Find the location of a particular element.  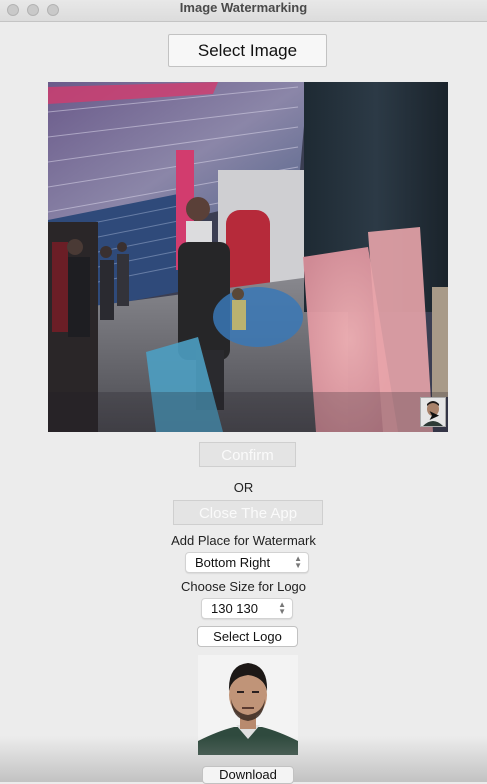

select-logo-button: Select Logo is located at coordinates (247, 636).